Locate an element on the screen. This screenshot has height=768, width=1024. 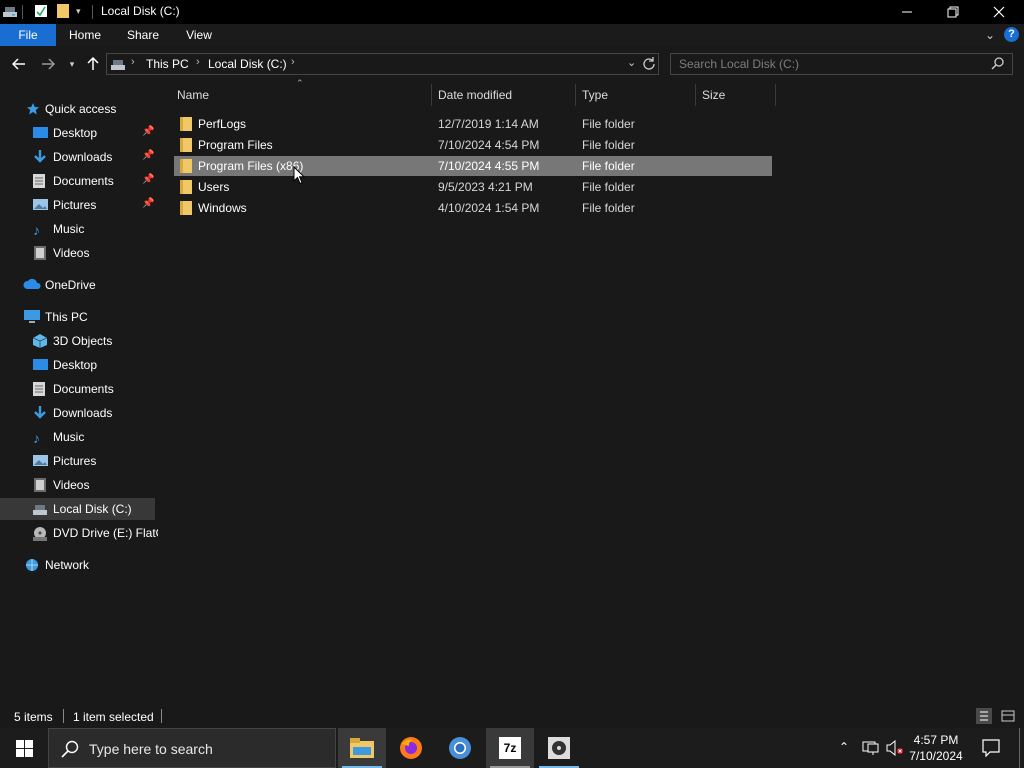
address-bar: › This PC › Local Disk (C:) › ⌄ is located at coordinates (382, 64).